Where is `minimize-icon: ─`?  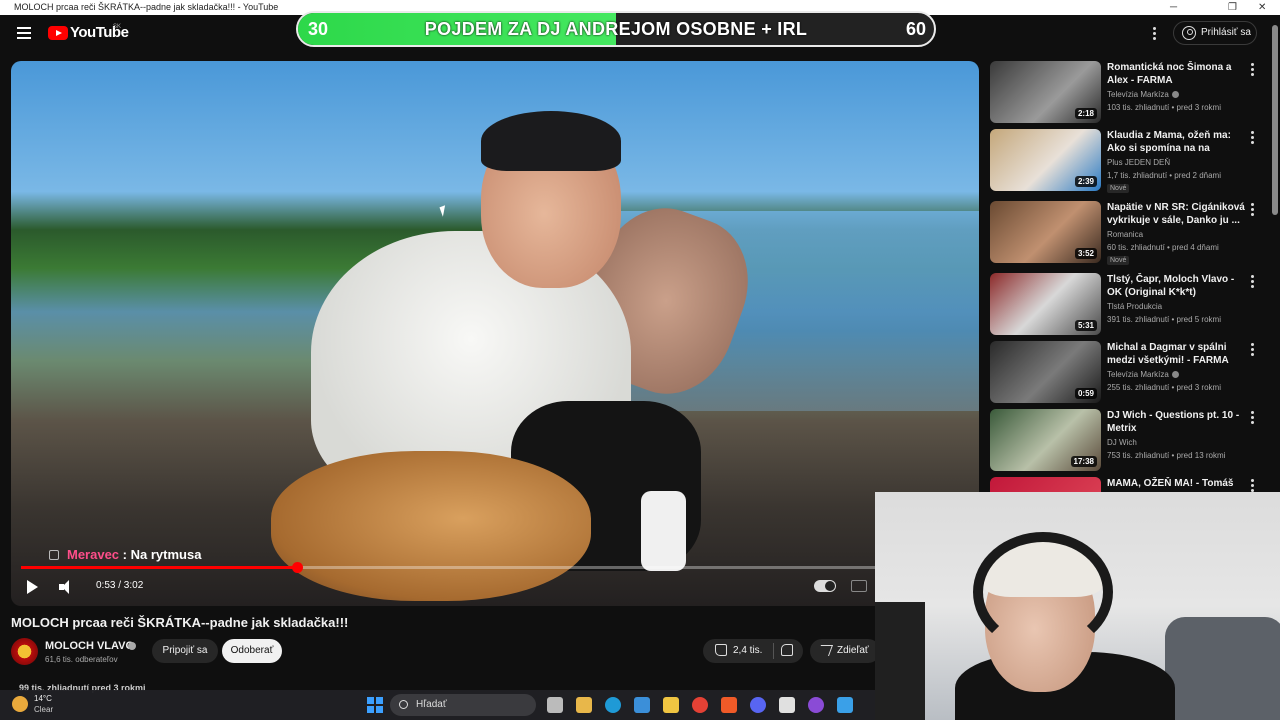 minimize-icon: ─ is located at coordinates (1173, 7).